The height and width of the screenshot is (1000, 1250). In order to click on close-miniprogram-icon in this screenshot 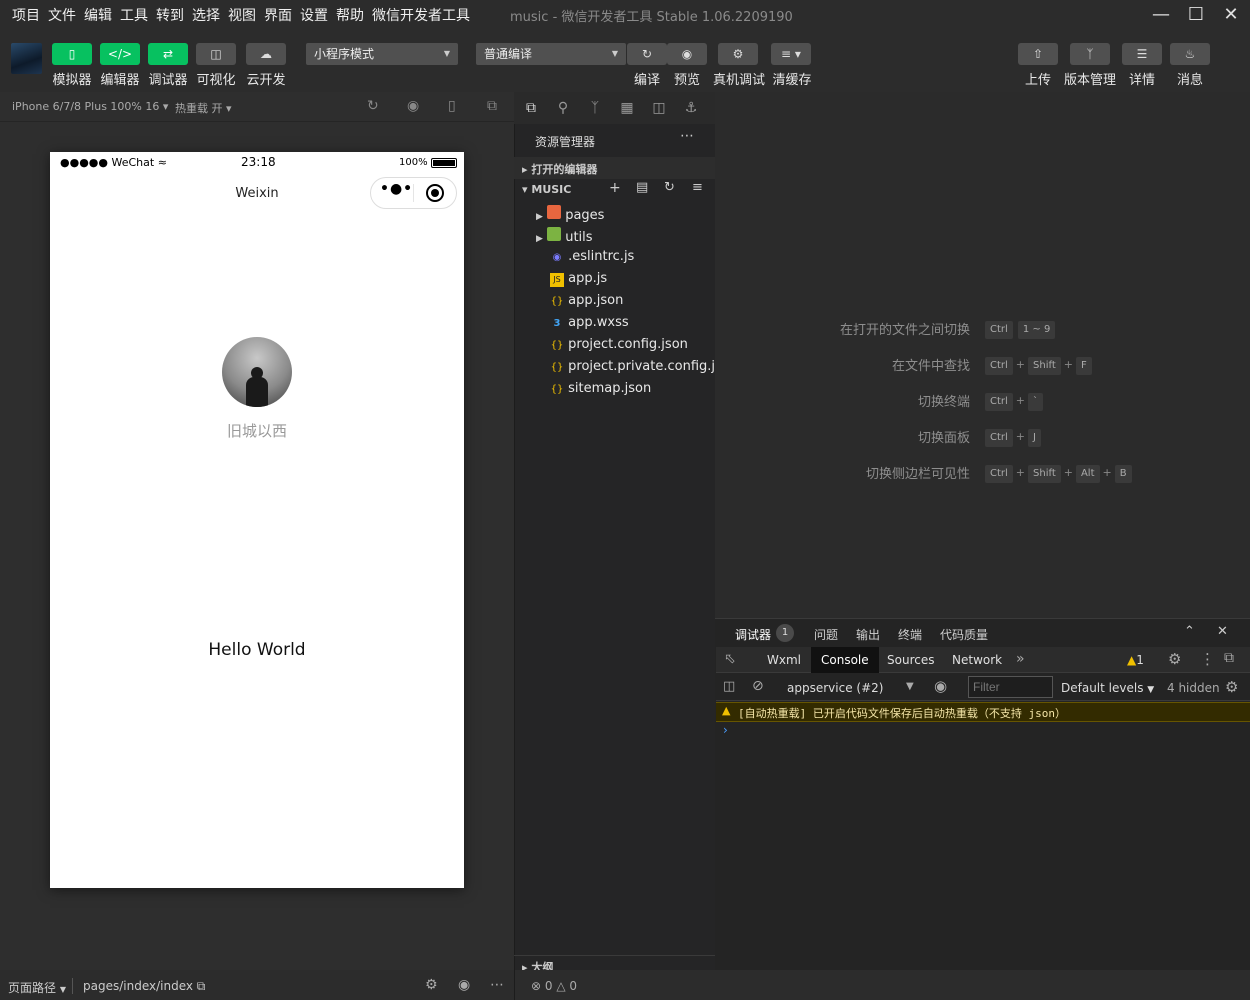, I will do `click(435, 193)`.